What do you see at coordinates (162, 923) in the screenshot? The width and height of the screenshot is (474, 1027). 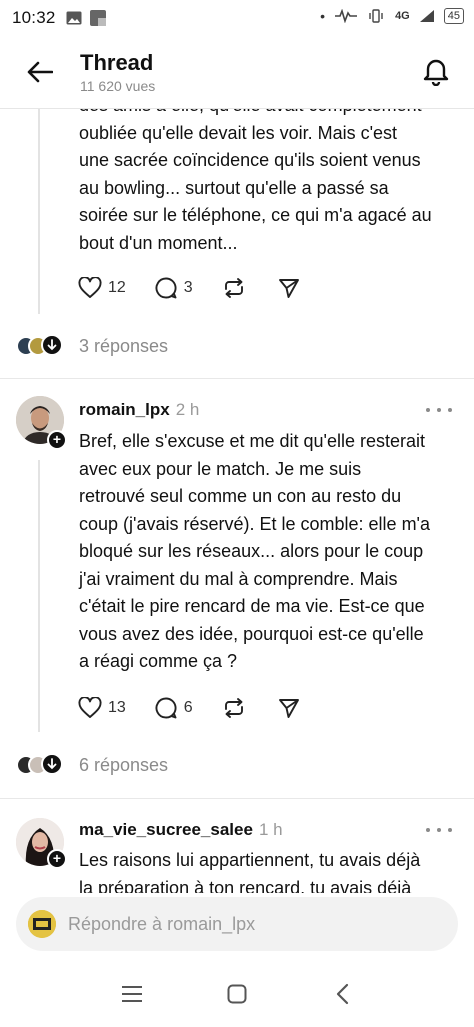 I see `reply-placeholder: Répondre à romain_lpx` at bounding box center [162, 923].